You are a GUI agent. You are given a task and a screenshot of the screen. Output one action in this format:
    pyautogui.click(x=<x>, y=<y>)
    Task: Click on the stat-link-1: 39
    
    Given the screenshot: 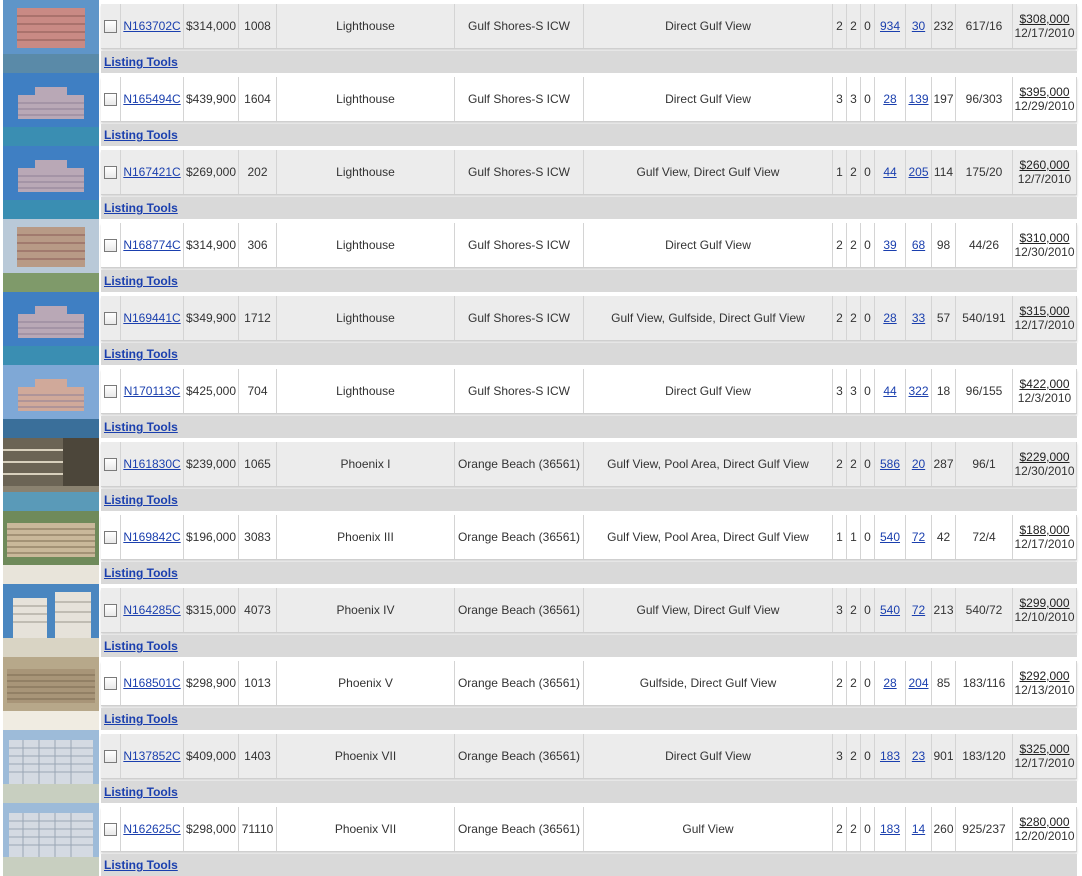 What is the action you would take?
    pyautogui.click(x=889, y=245)
    